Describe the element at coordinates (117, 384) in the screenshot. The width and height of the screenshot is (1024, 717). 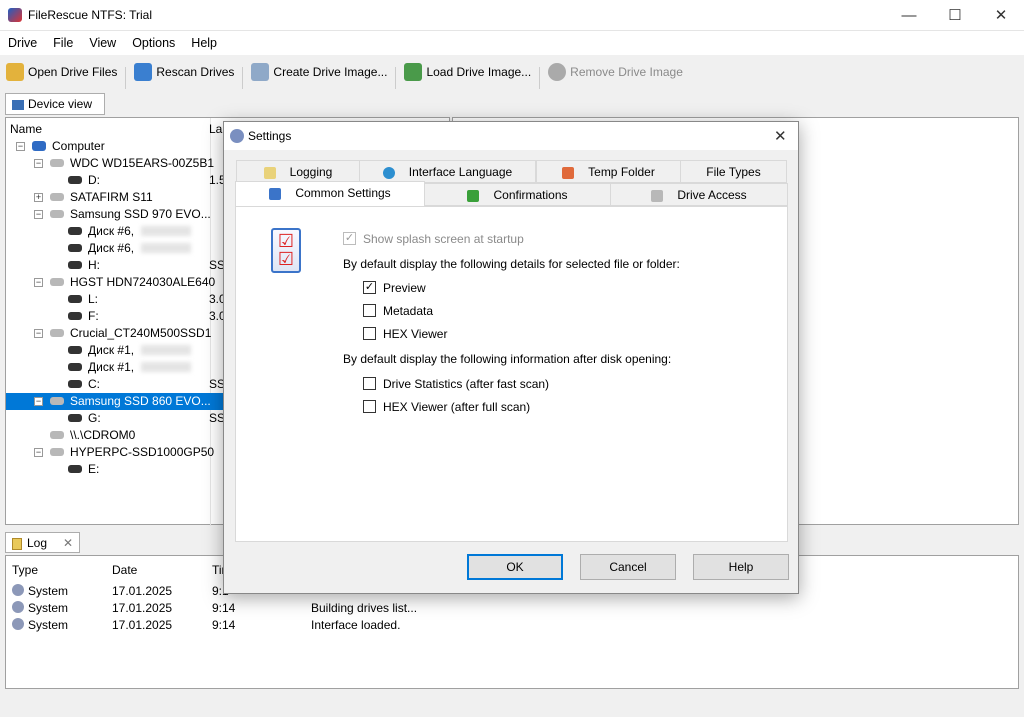
I see `tree-item: C: SSI` at that location.